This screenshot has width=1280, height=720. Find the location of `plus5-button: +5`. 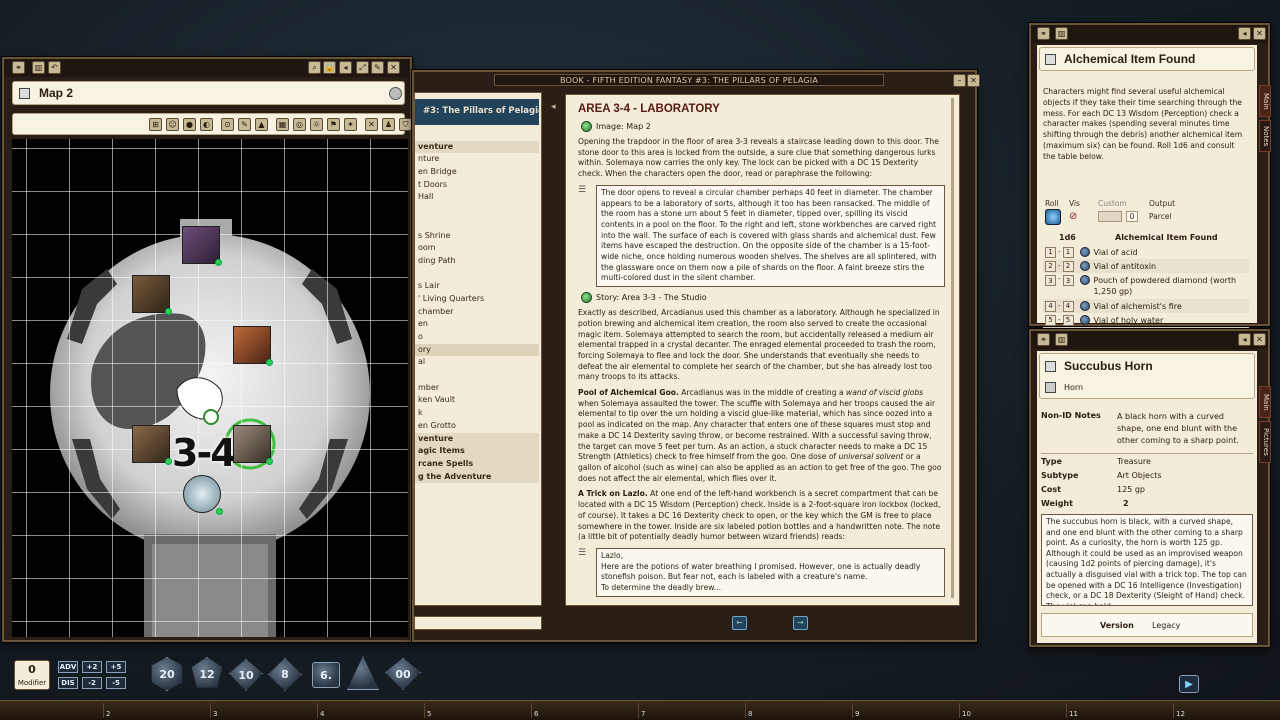

plus5-button: +5 is located at coordinates (116, 667).